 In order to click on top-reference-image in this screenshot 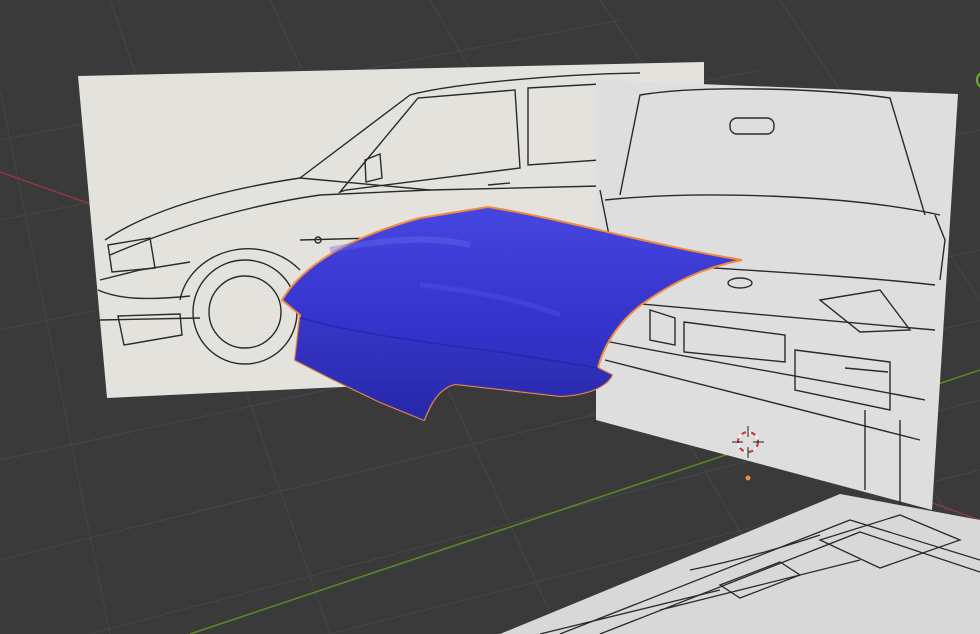, I will do `click(740, 564)`.